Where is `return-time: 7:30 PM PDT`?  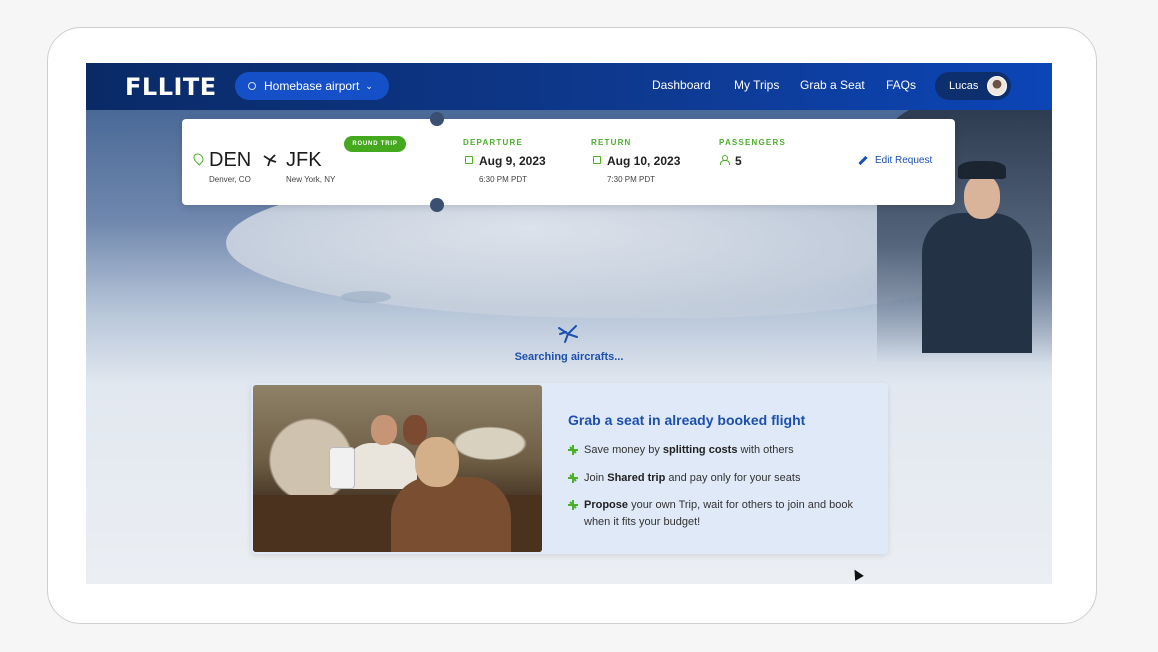
return-time: 7:30 PM PDT is located at coordinates (631, 179).